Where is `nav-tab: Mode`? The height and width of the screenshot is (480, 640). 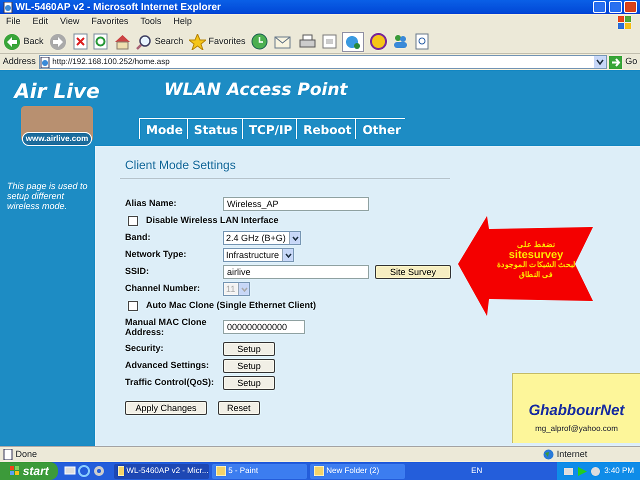 nav-tab: Mode is located at coordinates (163, 128).